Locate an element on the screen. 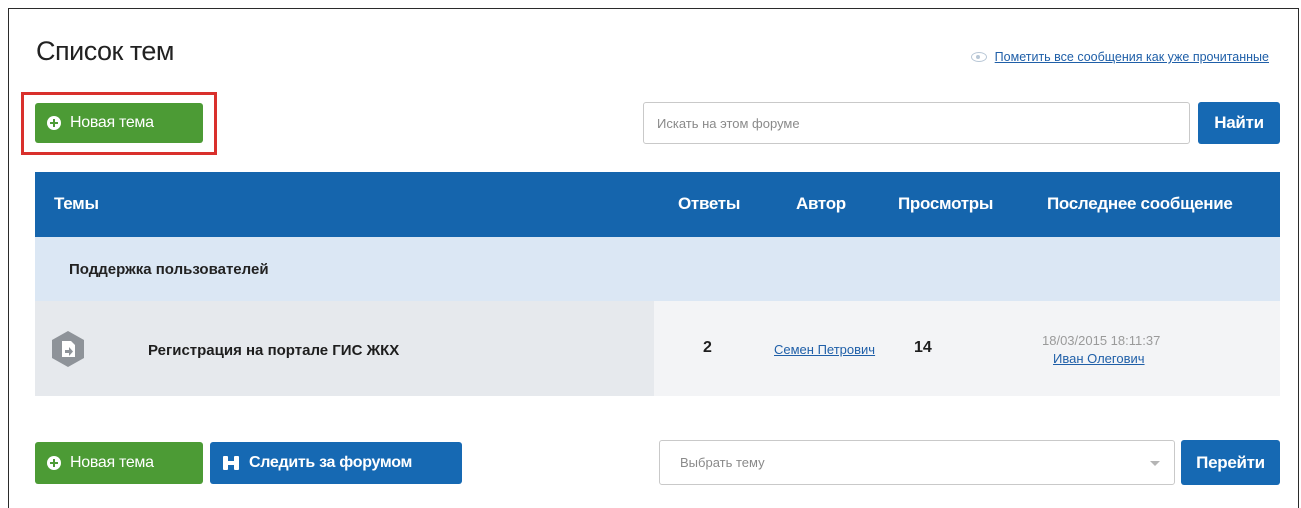 This screenshot has width=1301, height=508. new-topic-button-bottom: Новая тема is located at coordinates (119, 463).